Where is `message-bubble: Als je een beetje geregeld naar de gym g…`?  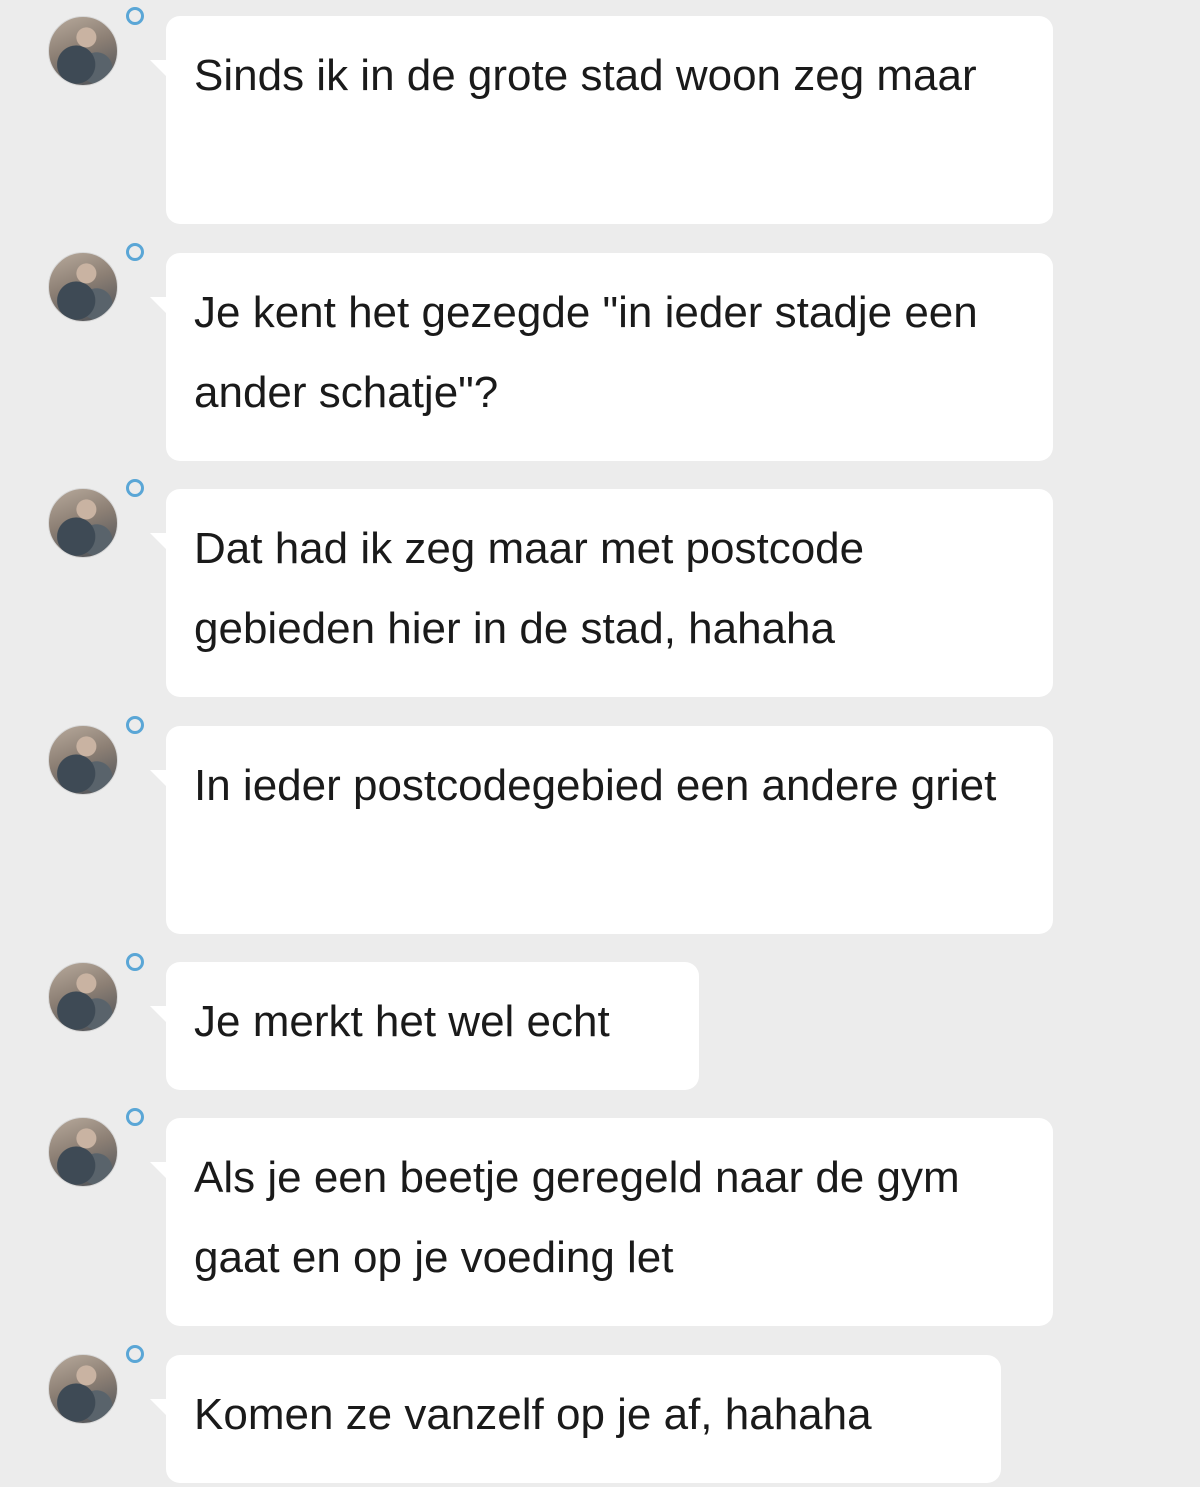
message-bubble: Als je een beetje geregeld naar de gym g… is located at coordinates (601, 1222).